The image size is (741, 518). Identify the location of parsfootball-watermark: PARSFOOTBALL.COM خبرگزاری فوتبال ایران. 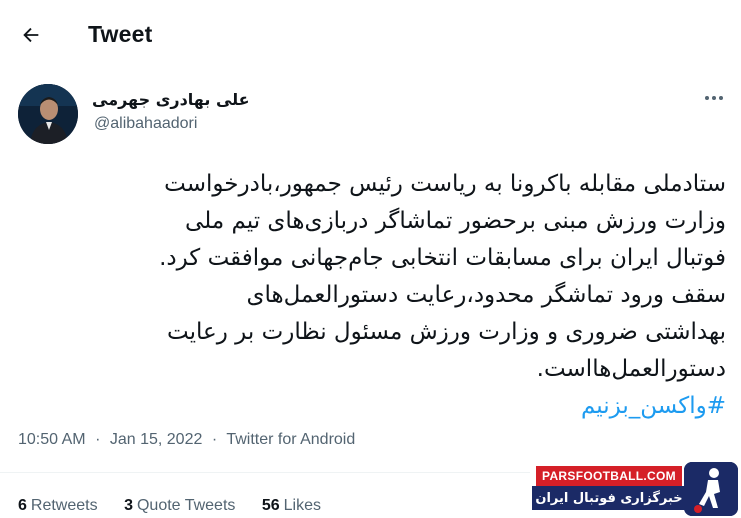
(636, 490).